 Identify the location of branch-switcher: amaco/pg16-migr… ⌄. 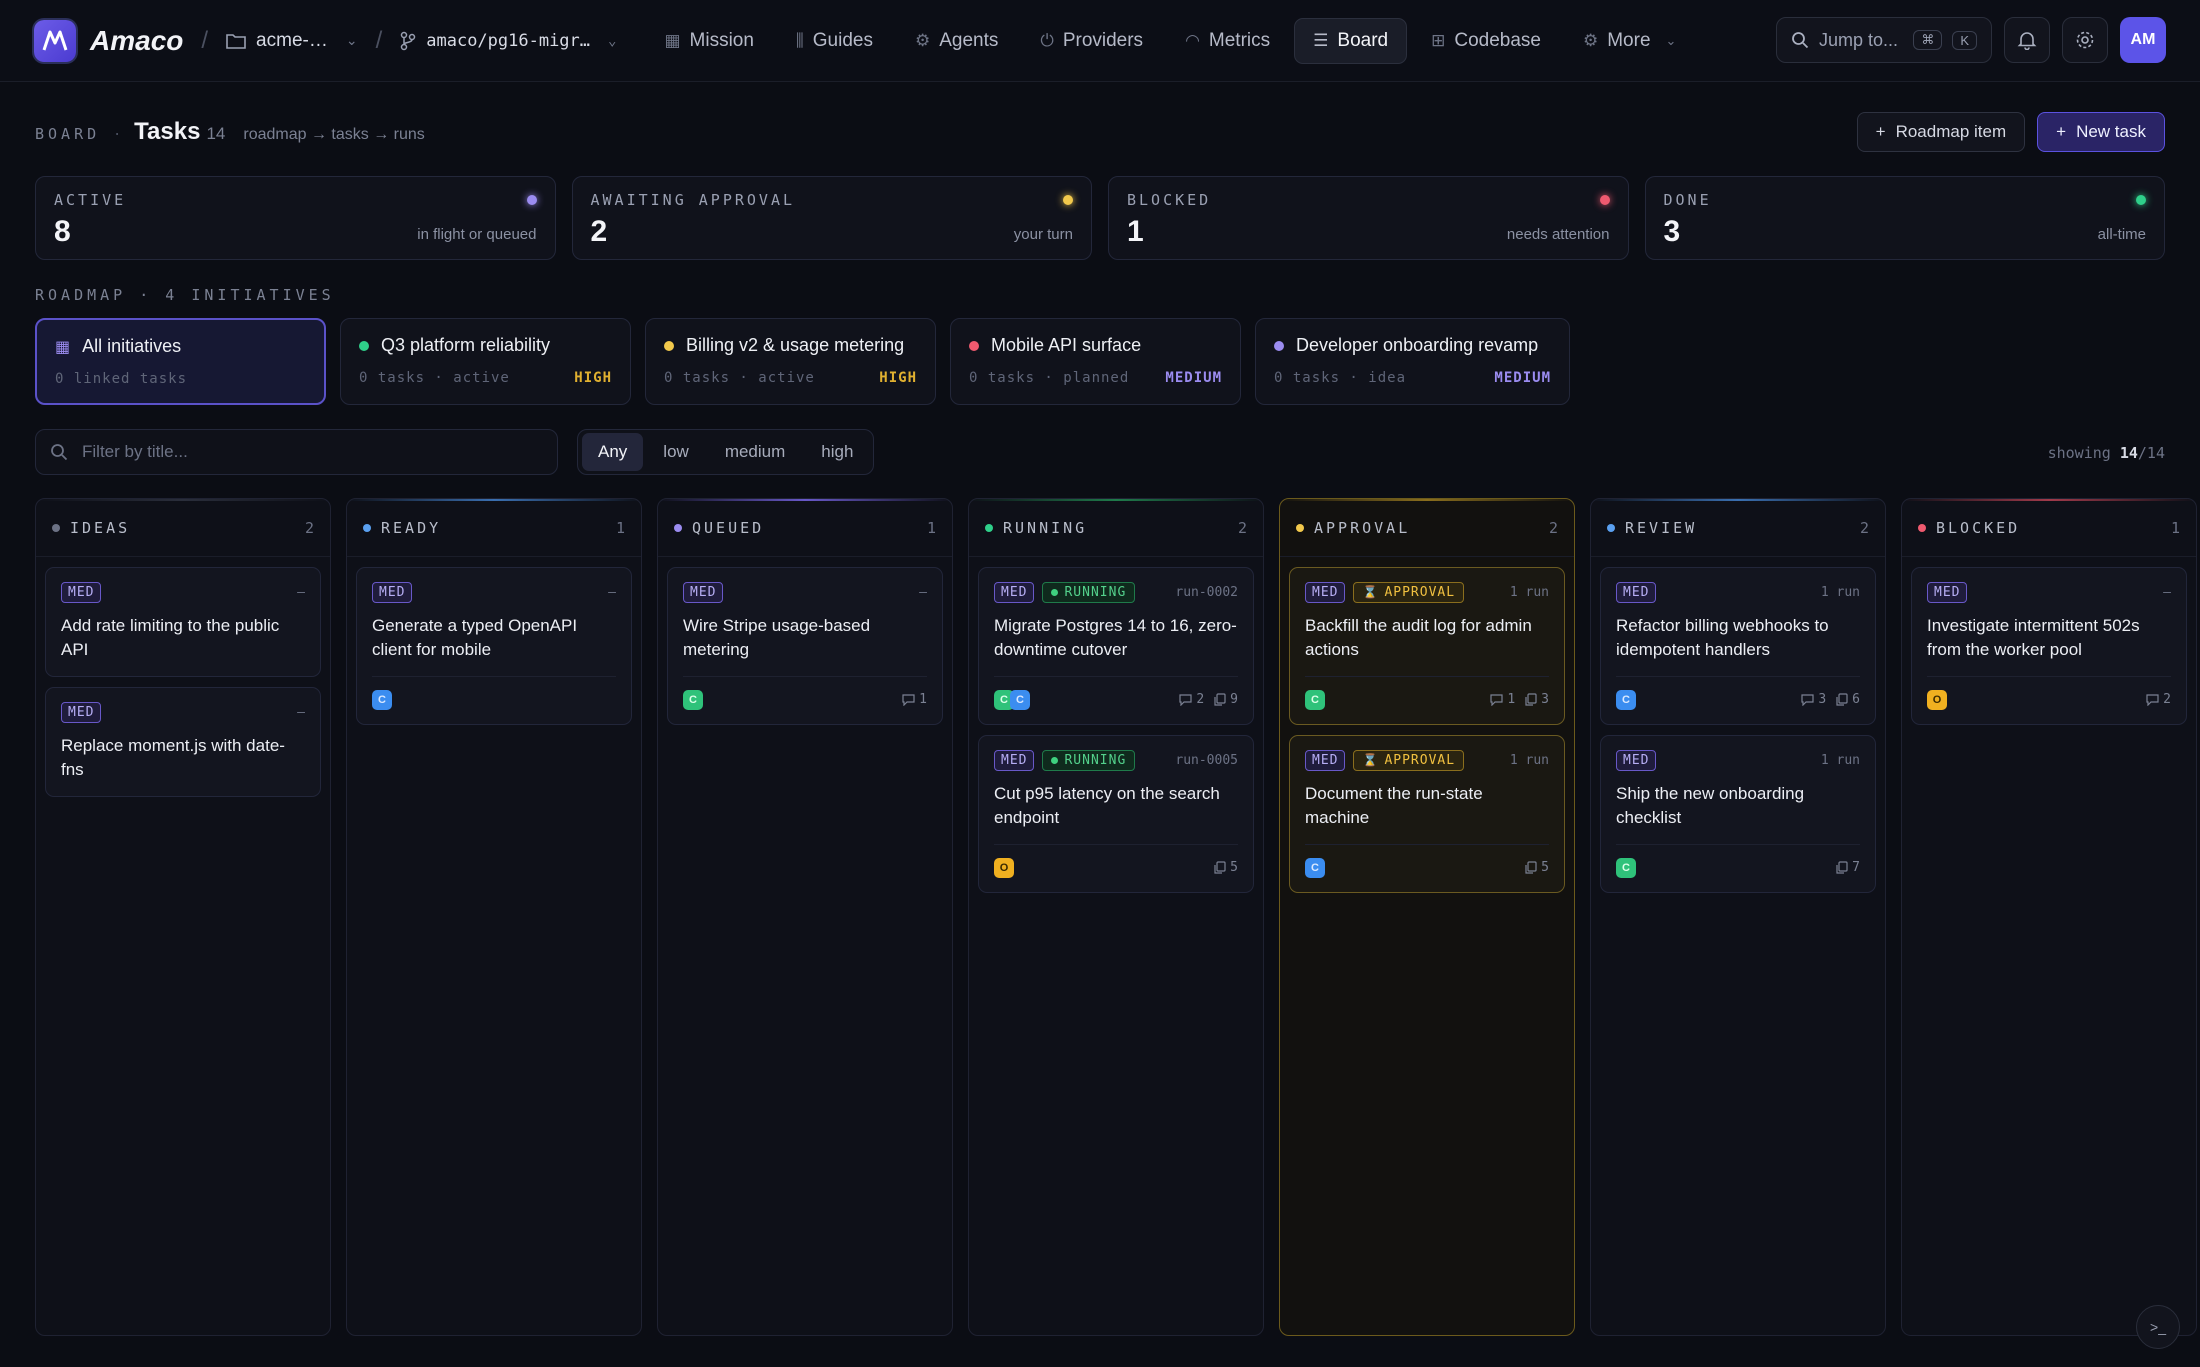
(508, 41).